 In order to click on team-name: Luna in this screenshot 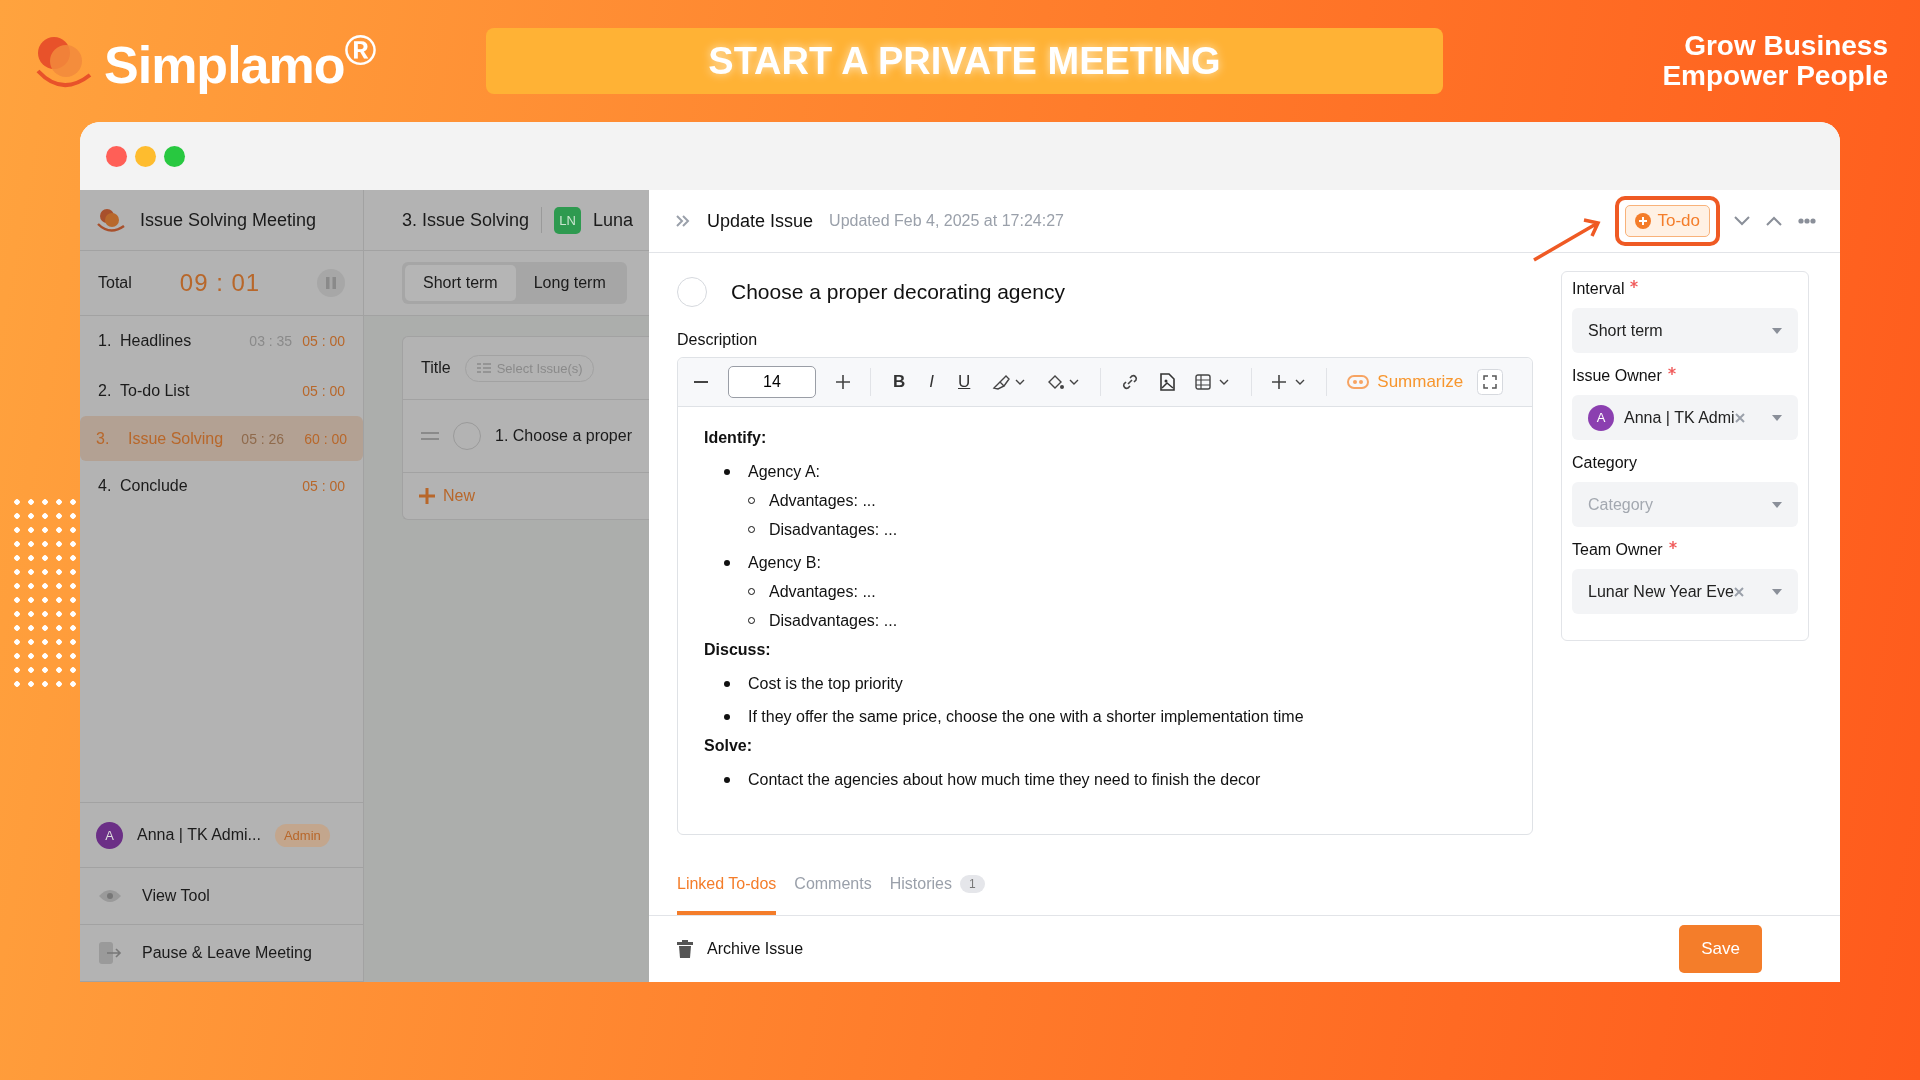, I will do `click(613, 220)`.